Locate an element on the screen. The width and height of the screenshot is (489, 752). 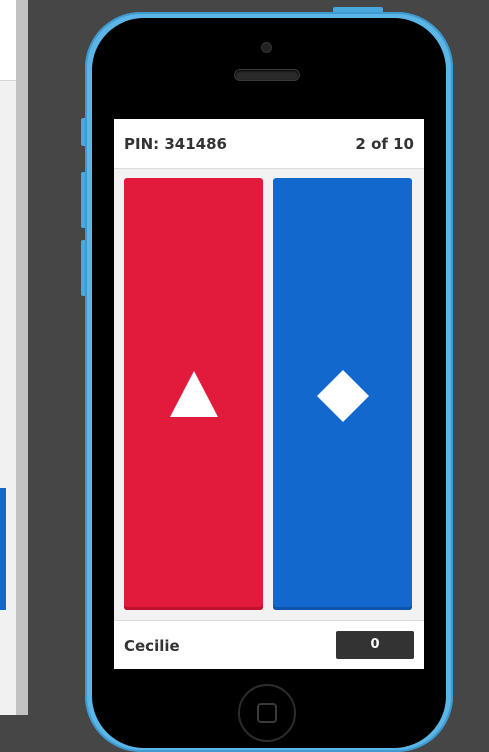
player-score: 0 is located at coordinates (375, 645).